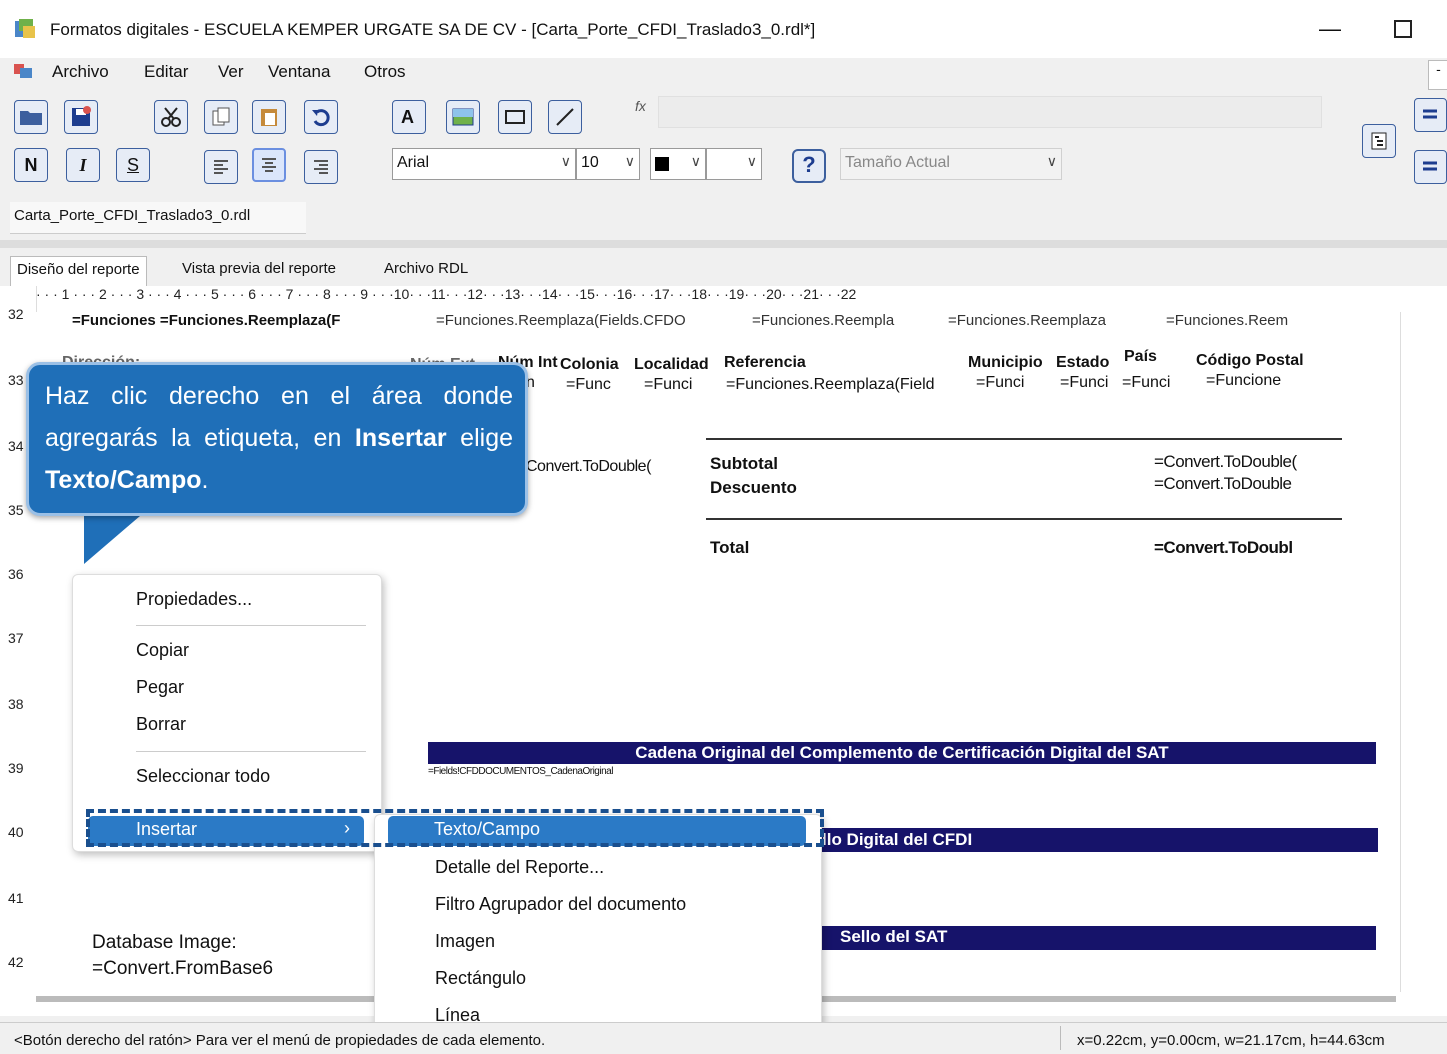 Image resolution: width=1447 pixels, height=1054 pixels. What do you see at coordinates (259, 271) in the screenshot?
I see `tab-preview: Vista previa del reporte` at bounding box center [259, 271].